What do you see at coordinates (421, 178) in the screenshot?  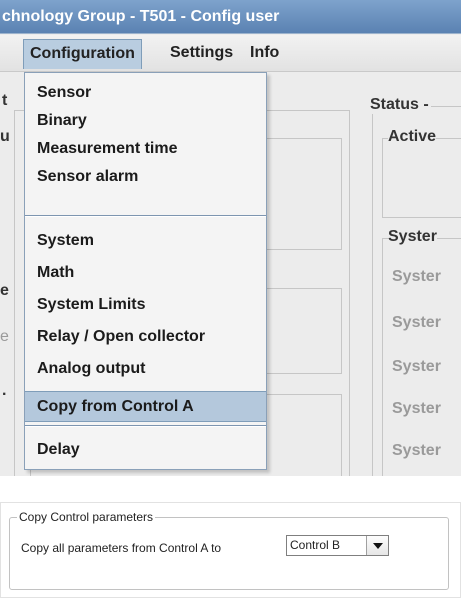 I see `active-panel-frame` at bounding box center [421, 178].